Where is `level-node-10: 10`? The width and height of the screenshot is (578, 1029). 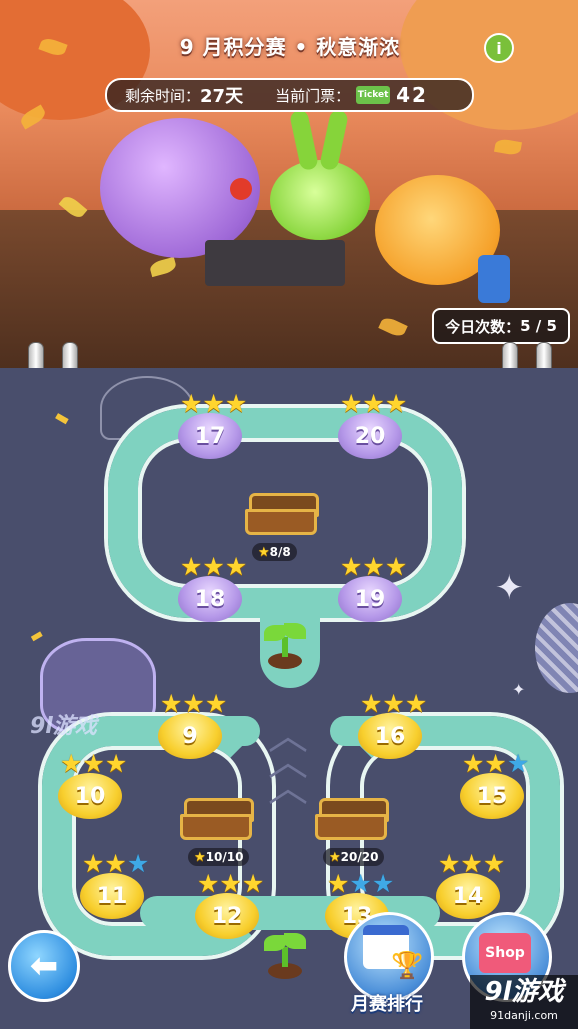 level-node-10: 10 is located at coordinates (90, 796).